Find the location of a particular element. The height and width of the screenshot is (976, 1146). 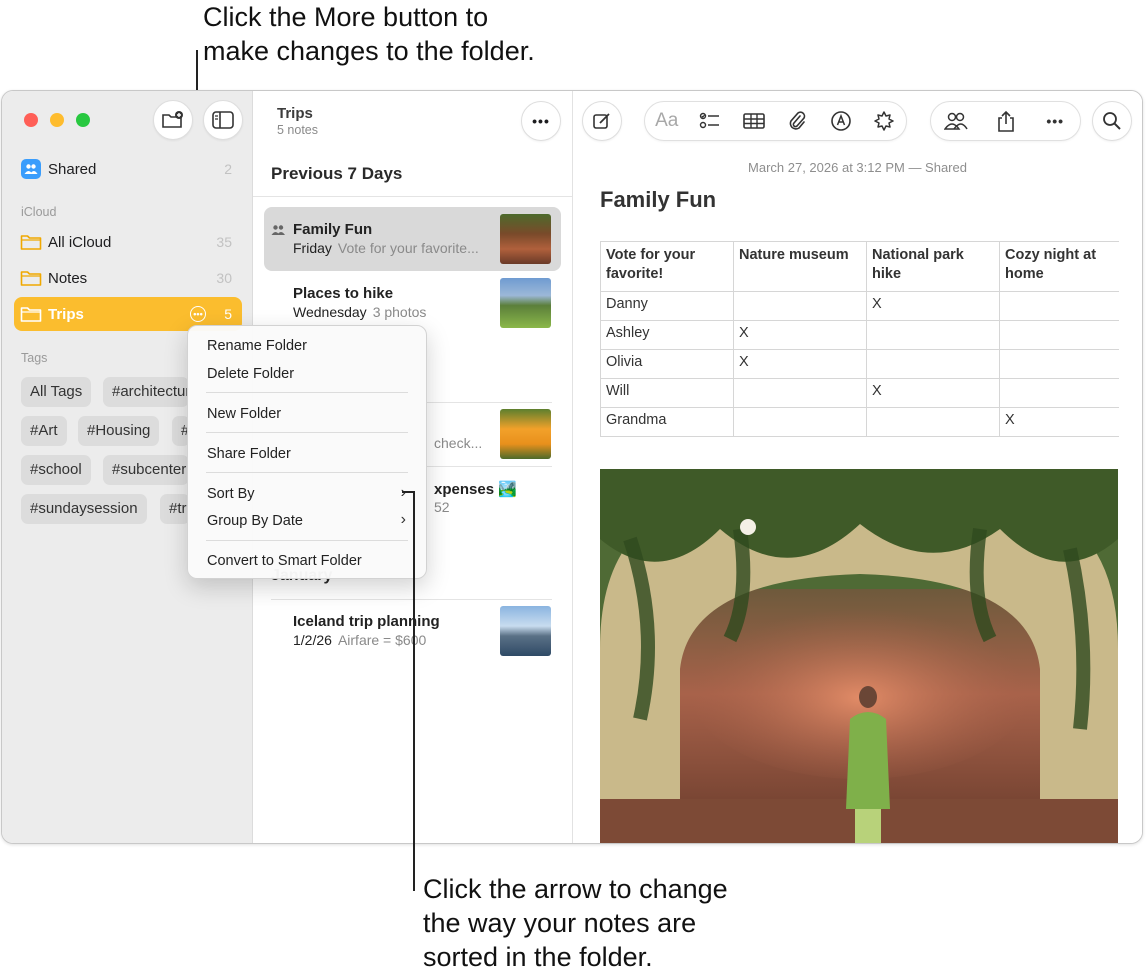

checklist-button is located at coordinates (711, 121).